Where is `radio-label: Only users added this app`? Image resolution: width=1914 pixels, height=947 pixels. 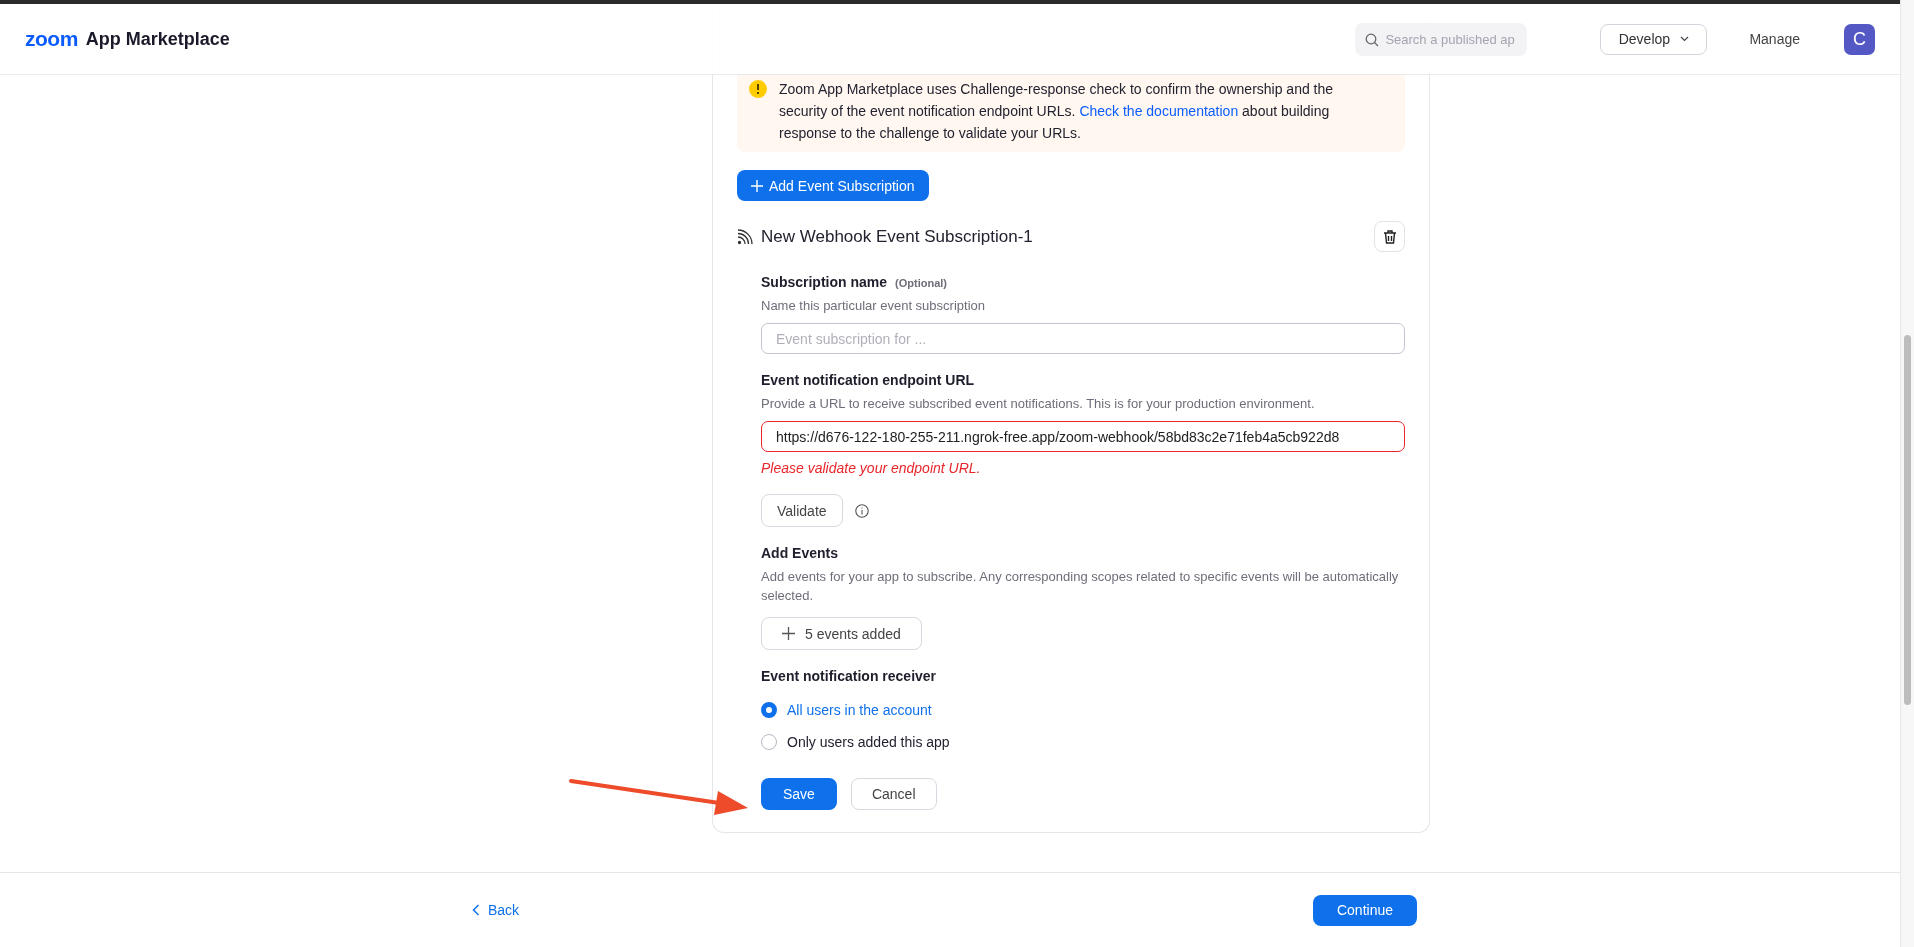
radio-label: Only users added this app is located at coordinates (868, 742).